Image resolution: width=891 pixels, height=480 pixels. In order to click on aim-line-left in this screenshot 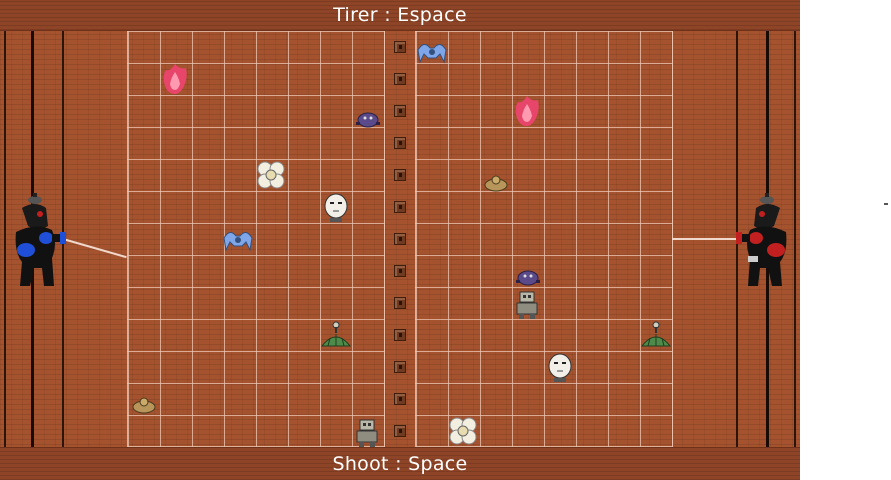, I will do `click(94, 248)`.